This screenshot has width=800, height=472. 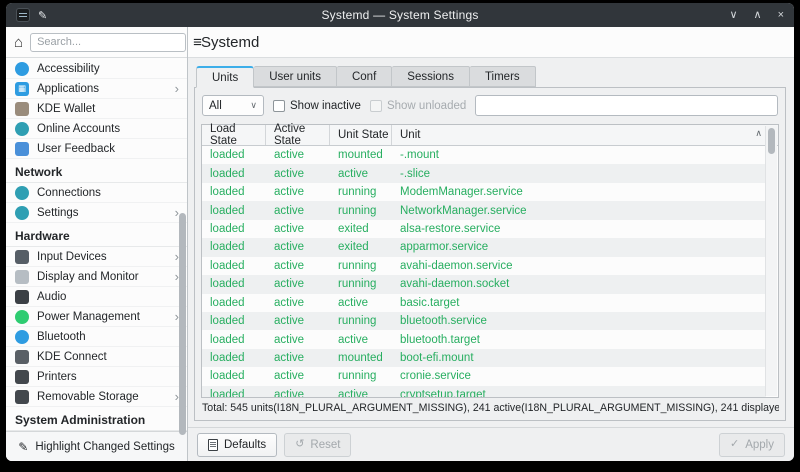 What do you see at coordinates (279, 105) in the screenshot?
I see `checkbox-icon` at bounding box center [279, 105].